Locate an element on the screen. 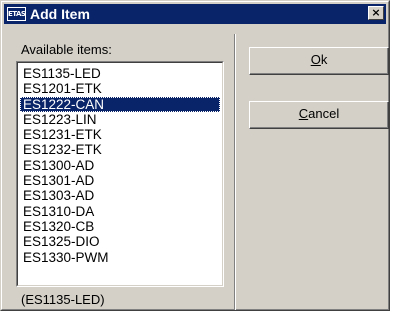  list-item: ES1201-ETK is located at coordinates (120, 88).